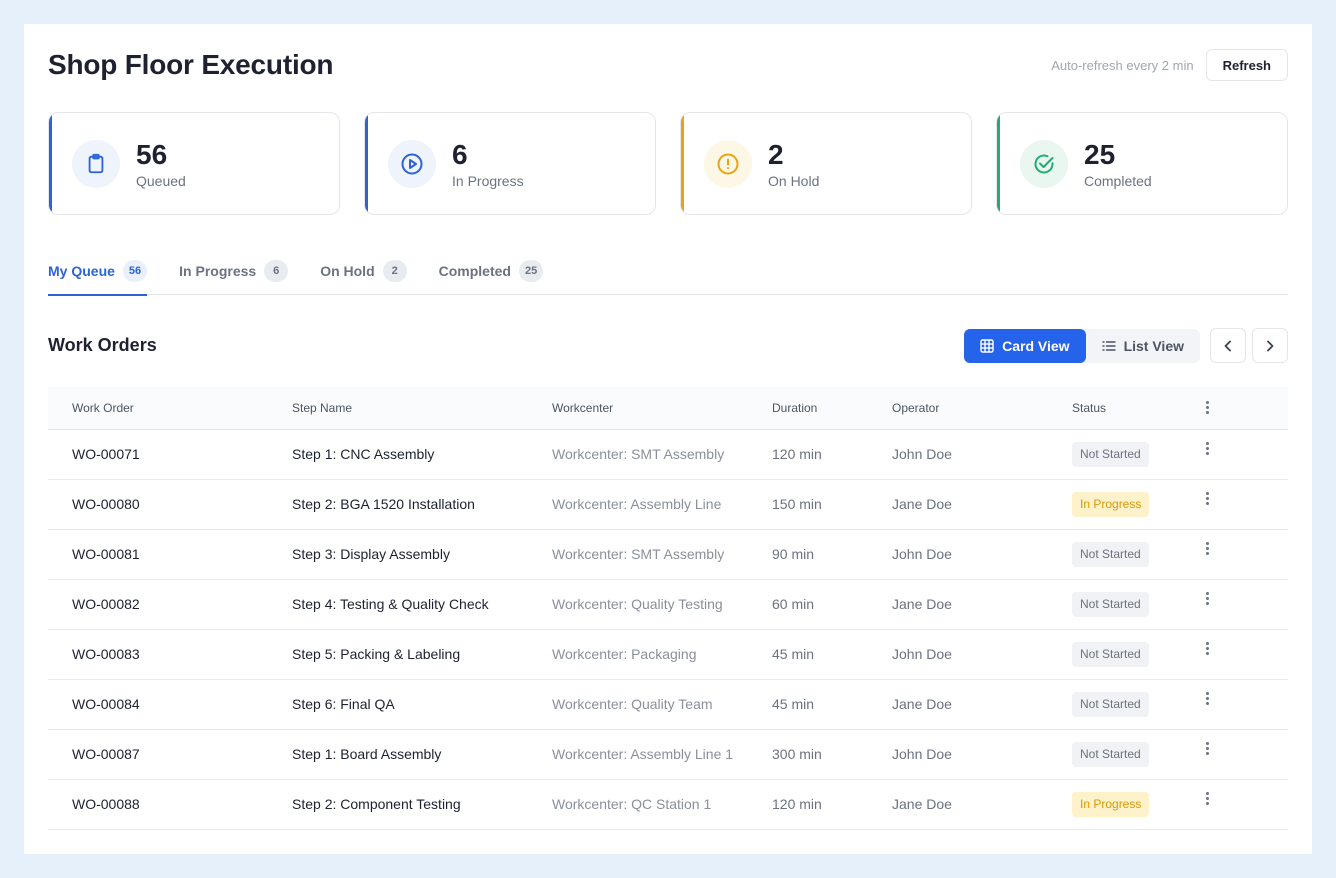 This screenshot has height=878, width=1336. I want to click on workcenter: Workcenter: Assembly Line, so click(662, 504).